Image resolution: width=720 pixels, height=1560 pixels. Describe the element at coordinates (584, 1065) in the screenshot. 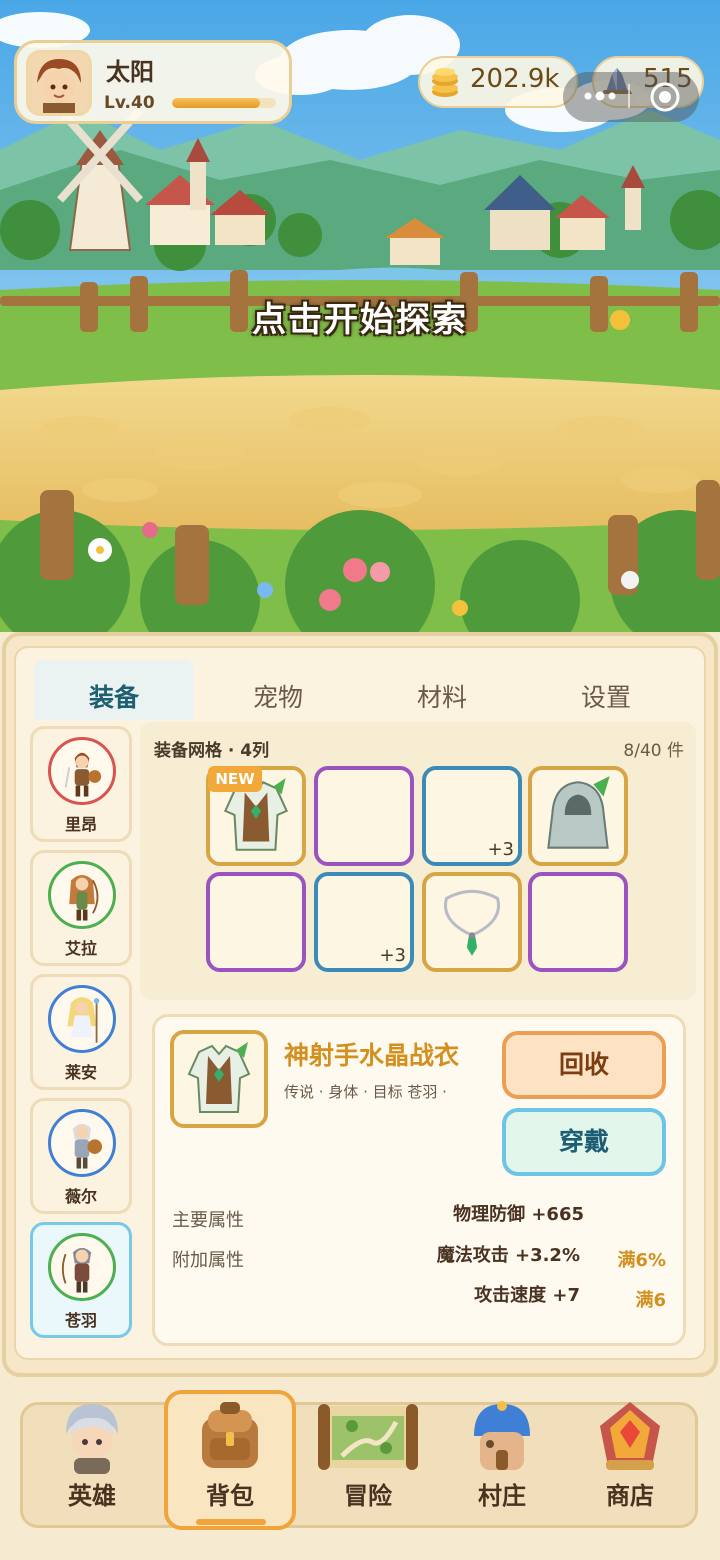

I see `recycle-button: 回收` at that location.